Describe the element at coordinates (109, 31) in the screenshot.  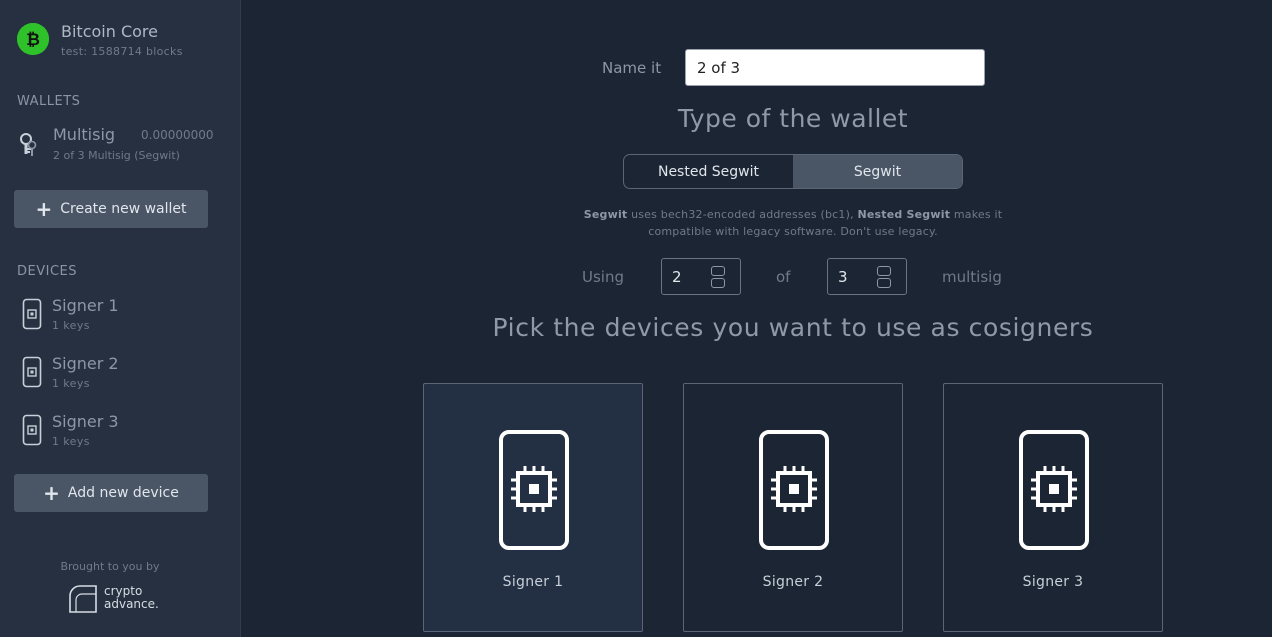
I see `app-title: Bitcoin Core` at that location.